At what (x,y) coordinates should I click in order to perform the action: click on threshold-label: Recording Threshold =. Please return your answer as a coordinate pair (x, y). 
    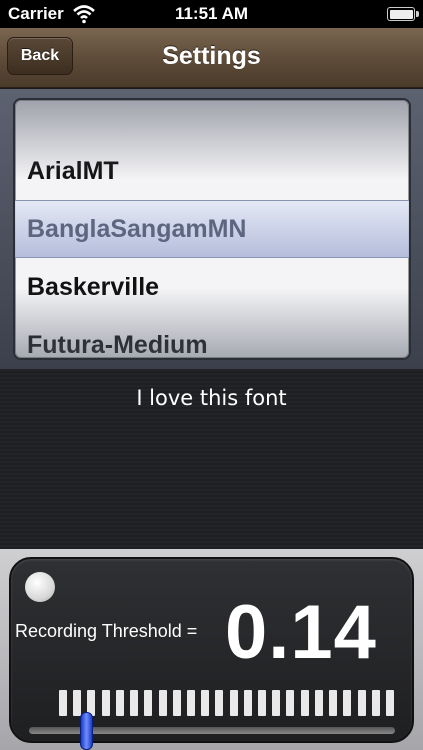
    Looking at the image, I should click on (106, 631).